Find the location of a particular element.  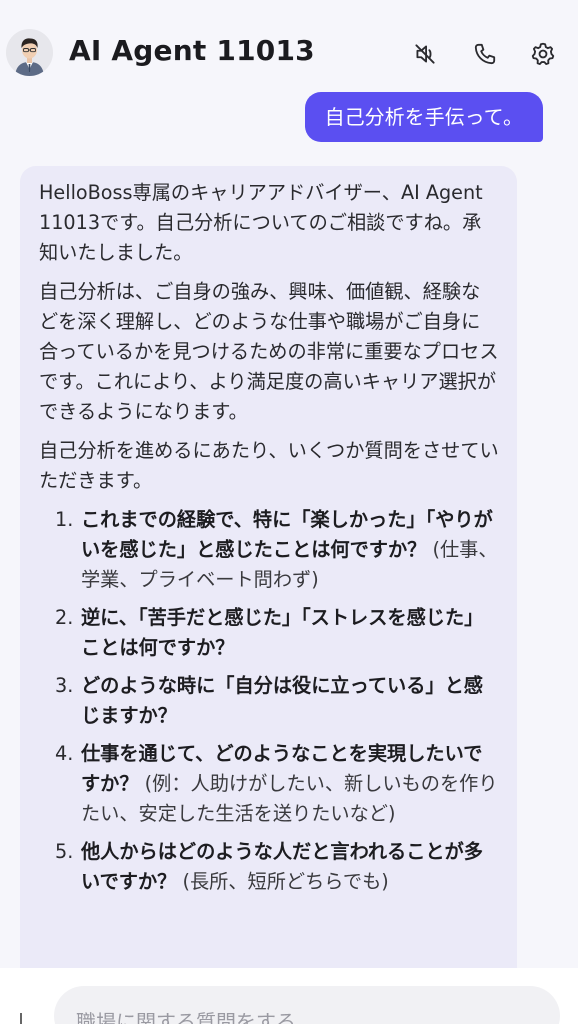

question-text: 逆に、「苦手だと感じた」「ストレスを感じた」ことは何ですか？ is located at coordinates (282, 632).